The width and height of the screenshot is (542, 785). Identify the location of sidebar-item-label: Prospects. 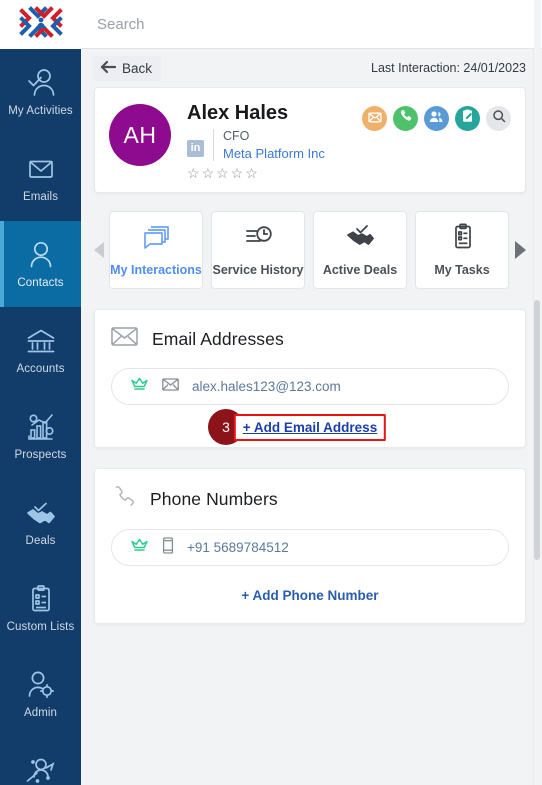
(40, 454).